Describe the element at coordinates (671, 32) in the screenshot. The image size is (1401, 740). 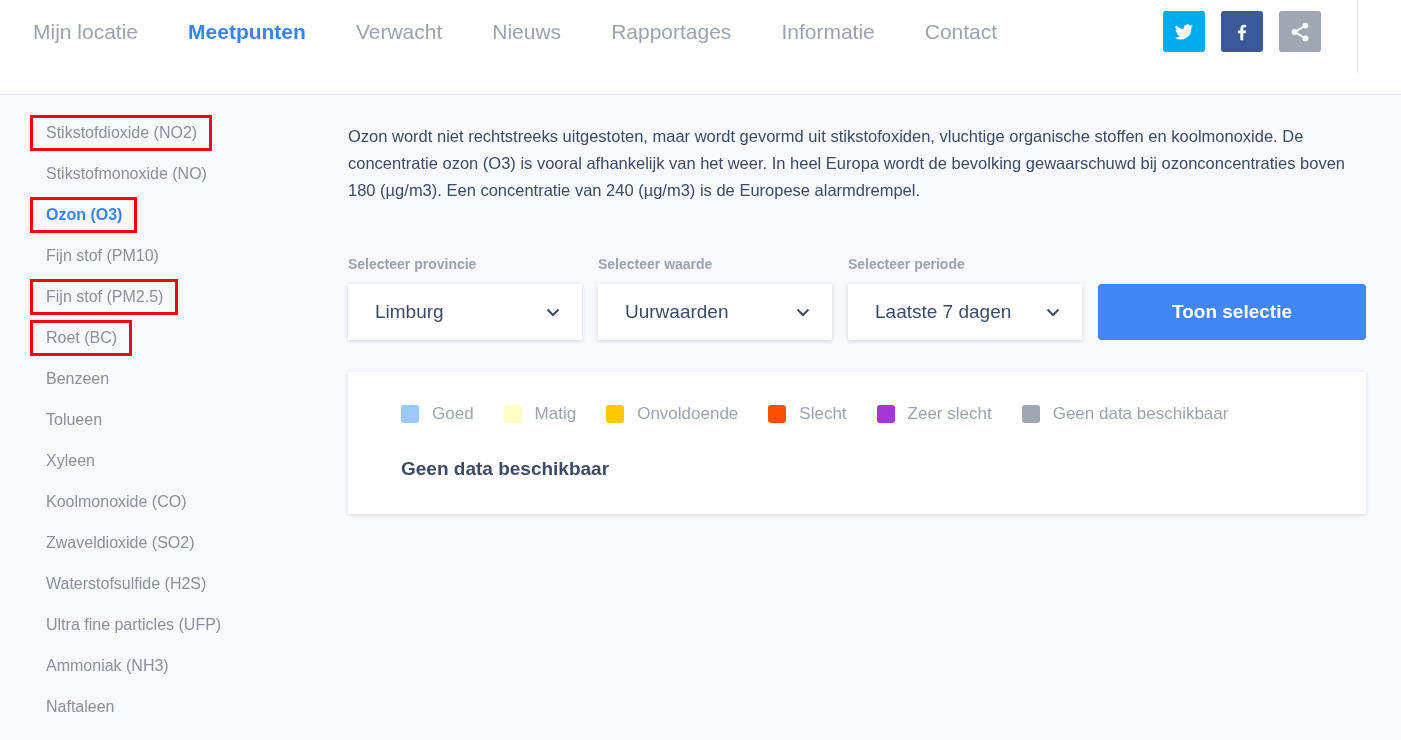
I see `nav-link: Rapportages` at that location.